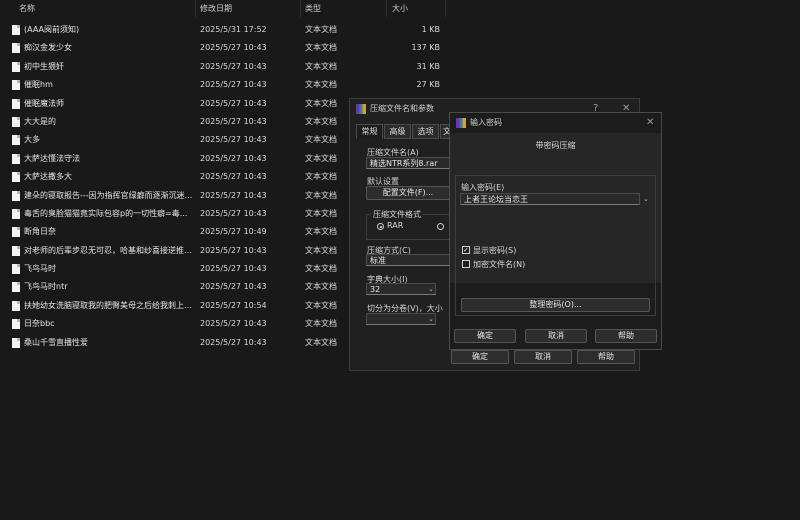  I want to click on file-name: 催眠魔法师, so click(44, 103).